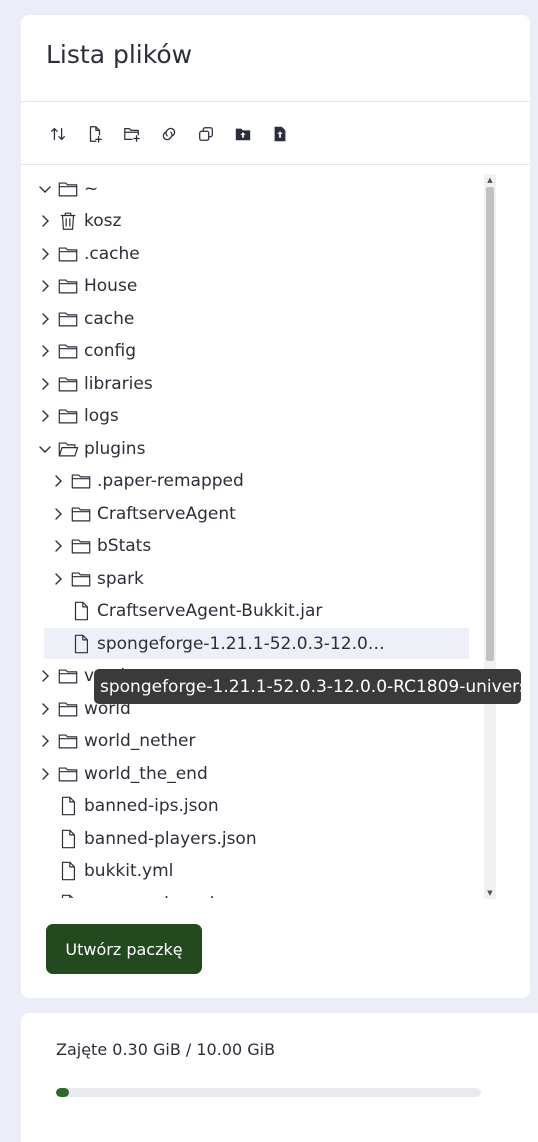  What do you see at coordinates (166, 513) in the screenshot?
I see `tree-item-label: CraftserveAgent` at bounding box center [166, 513].